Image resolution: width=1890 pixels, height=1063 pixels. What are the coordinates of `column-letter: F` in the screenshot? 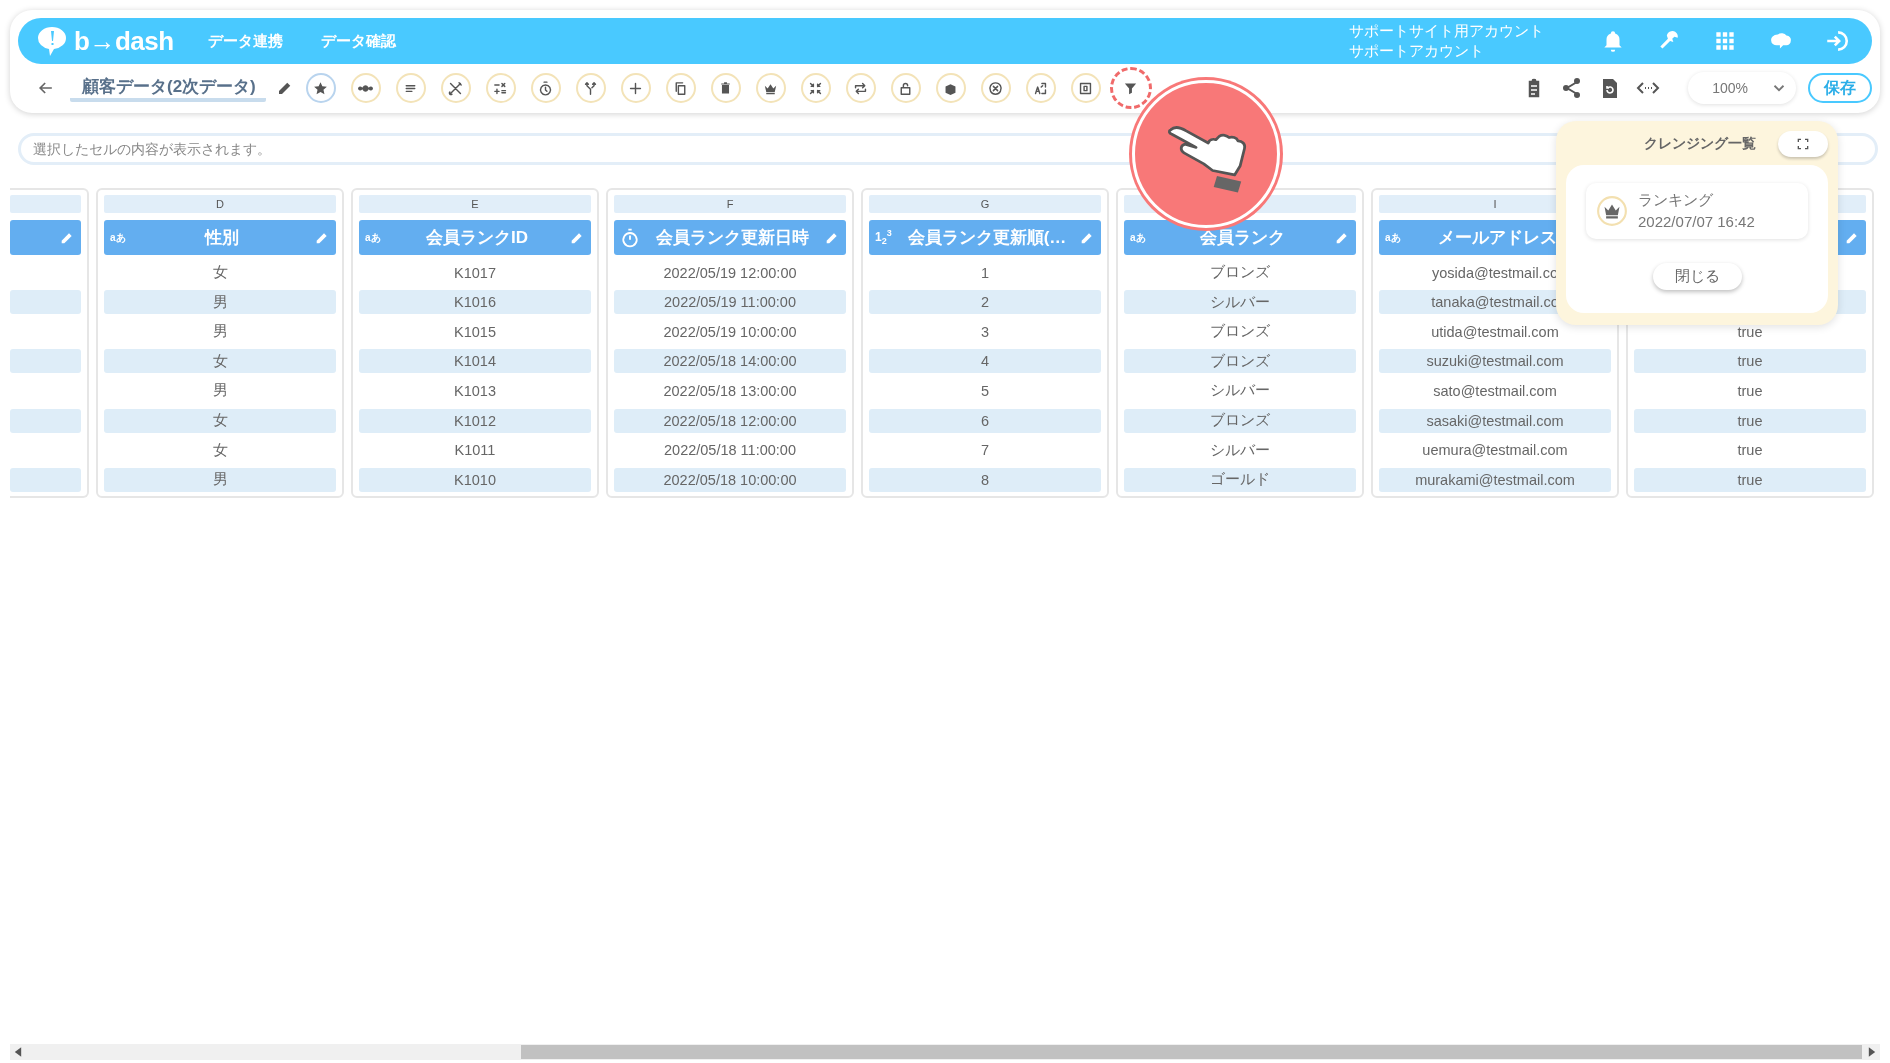 It's located at (730, 204).